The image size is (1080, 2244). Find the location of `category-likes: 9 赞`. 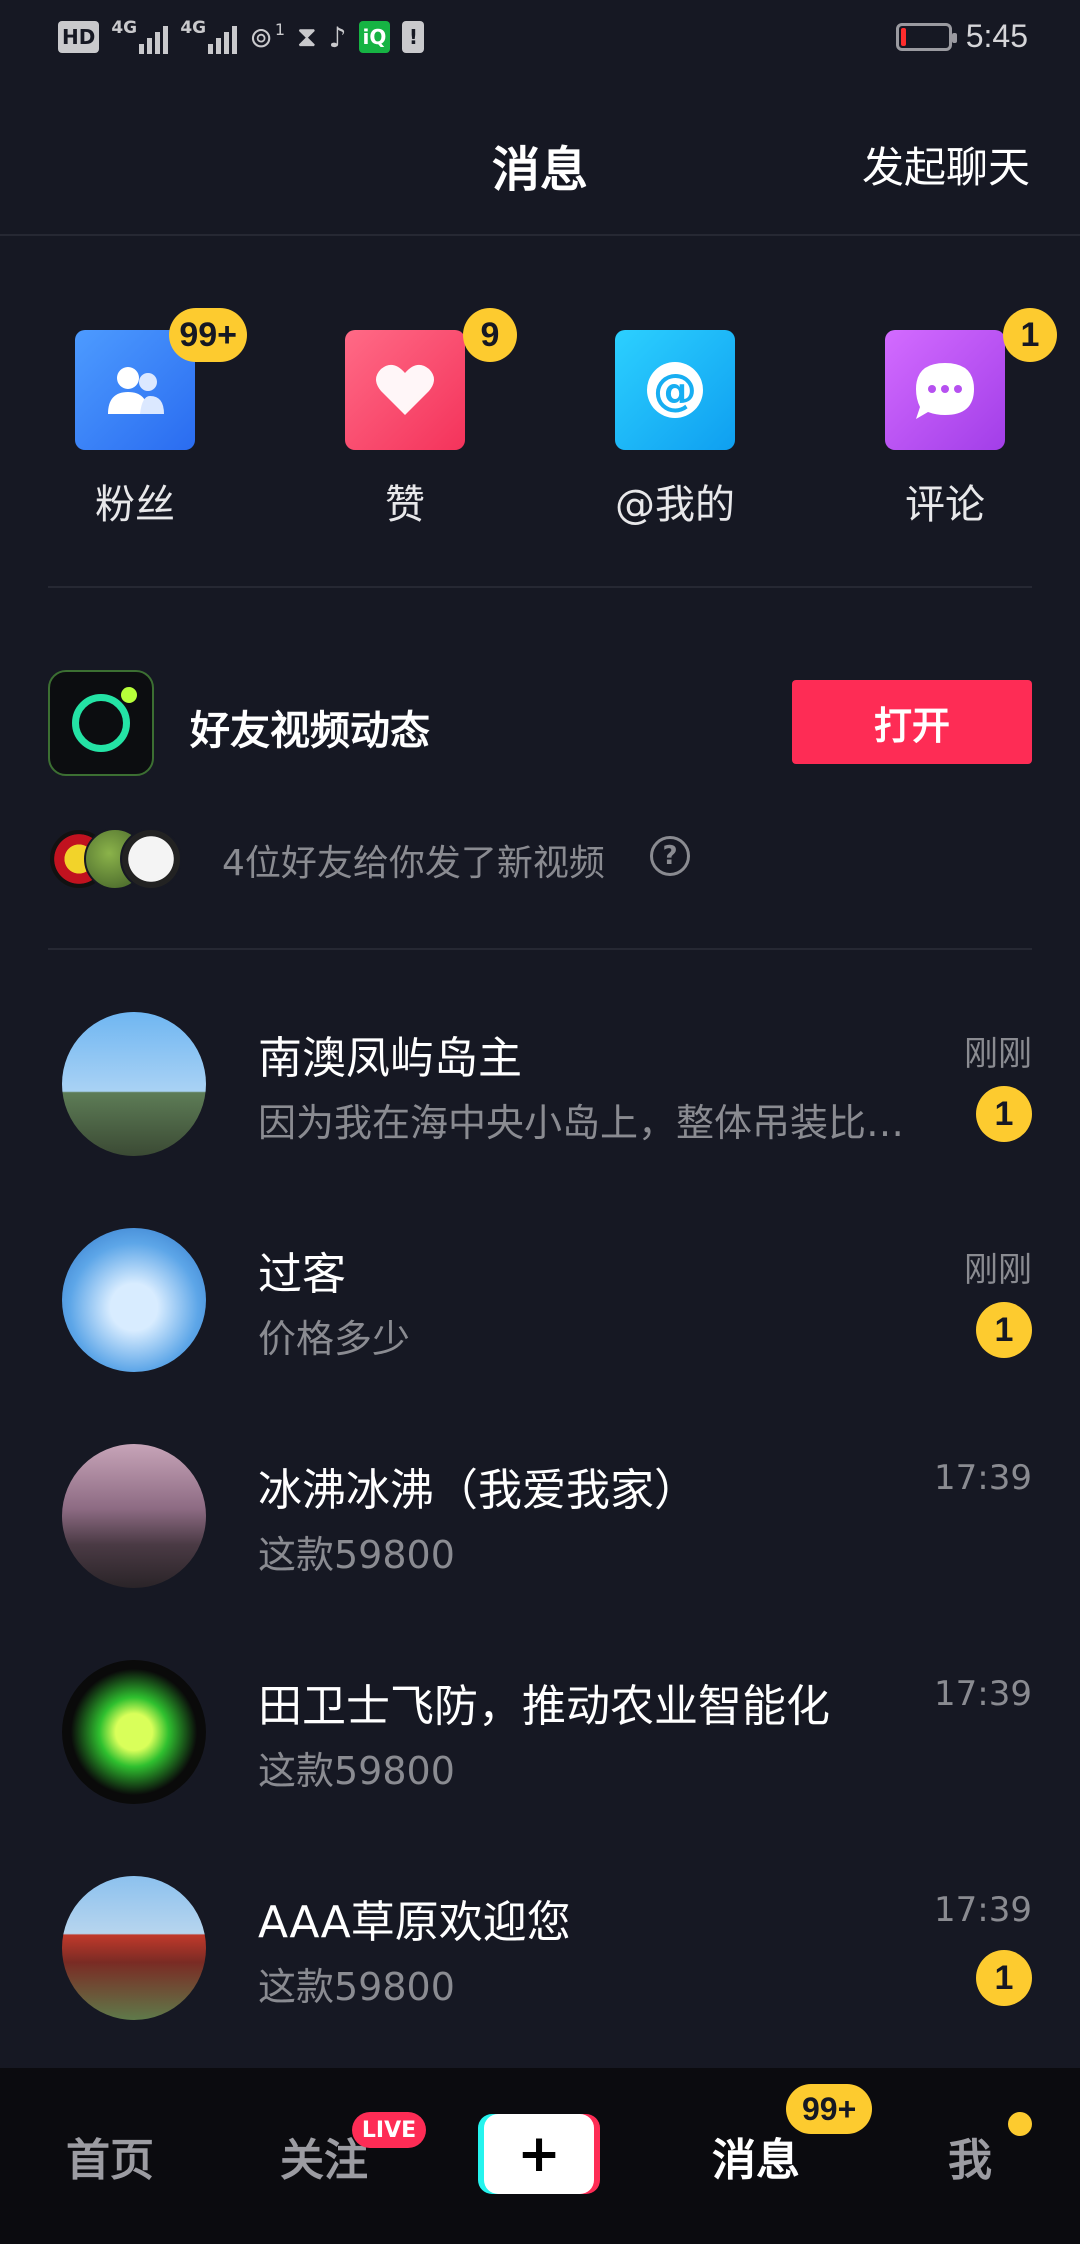

category-likes: 9 赞 is located at coordinates (431, 419).